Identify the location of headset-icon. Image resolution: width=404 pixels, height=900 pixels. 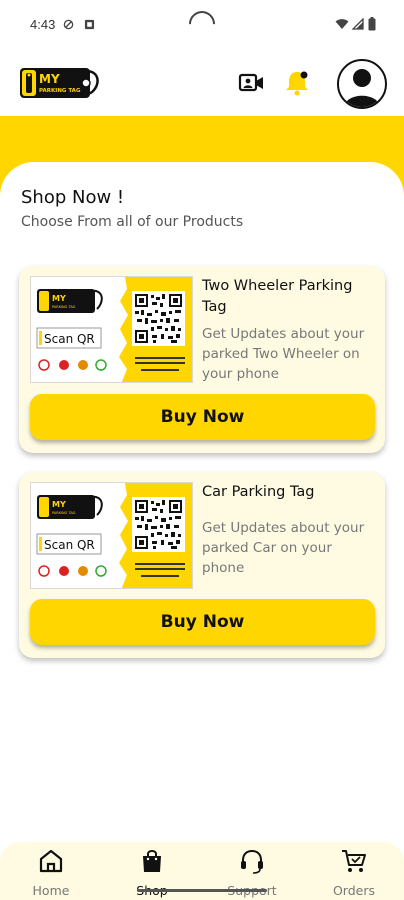
(252, 861).